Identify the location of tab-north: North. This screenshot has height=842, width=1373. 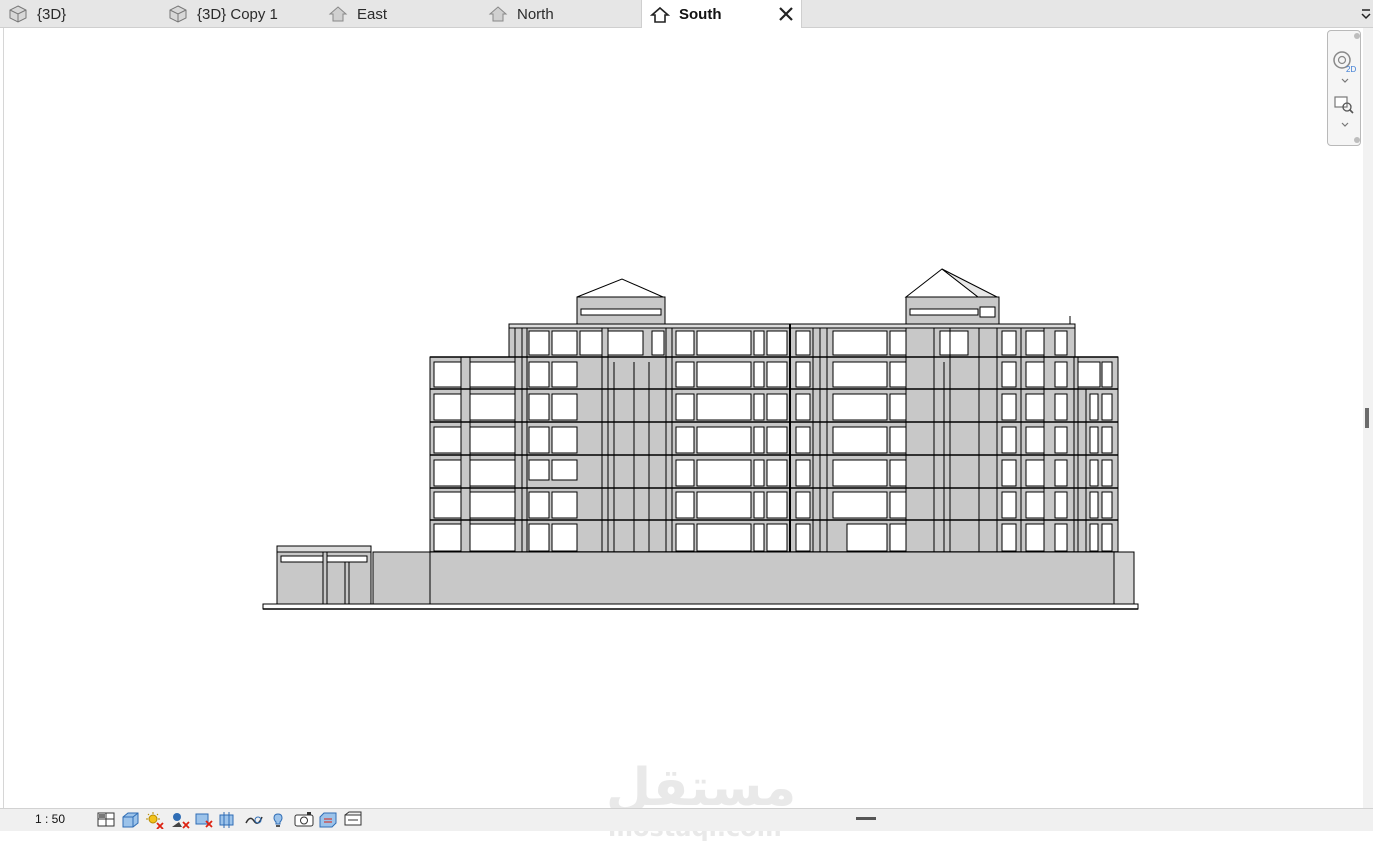
(560, 14).